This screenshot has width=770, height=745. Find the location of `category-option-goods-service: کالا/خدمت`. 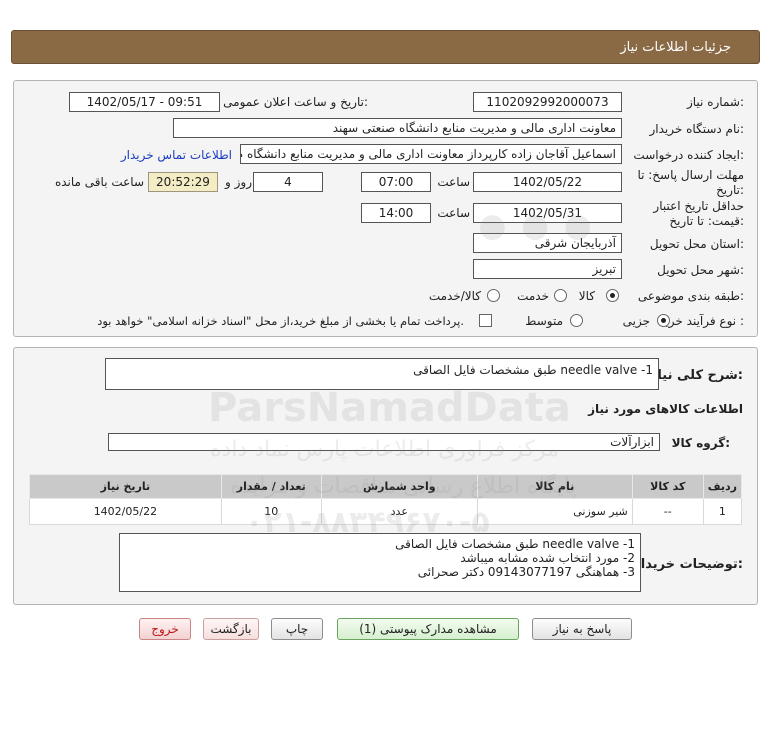

category-option-goods-service: کالا/خدمت is located at coordinates (454, 296).